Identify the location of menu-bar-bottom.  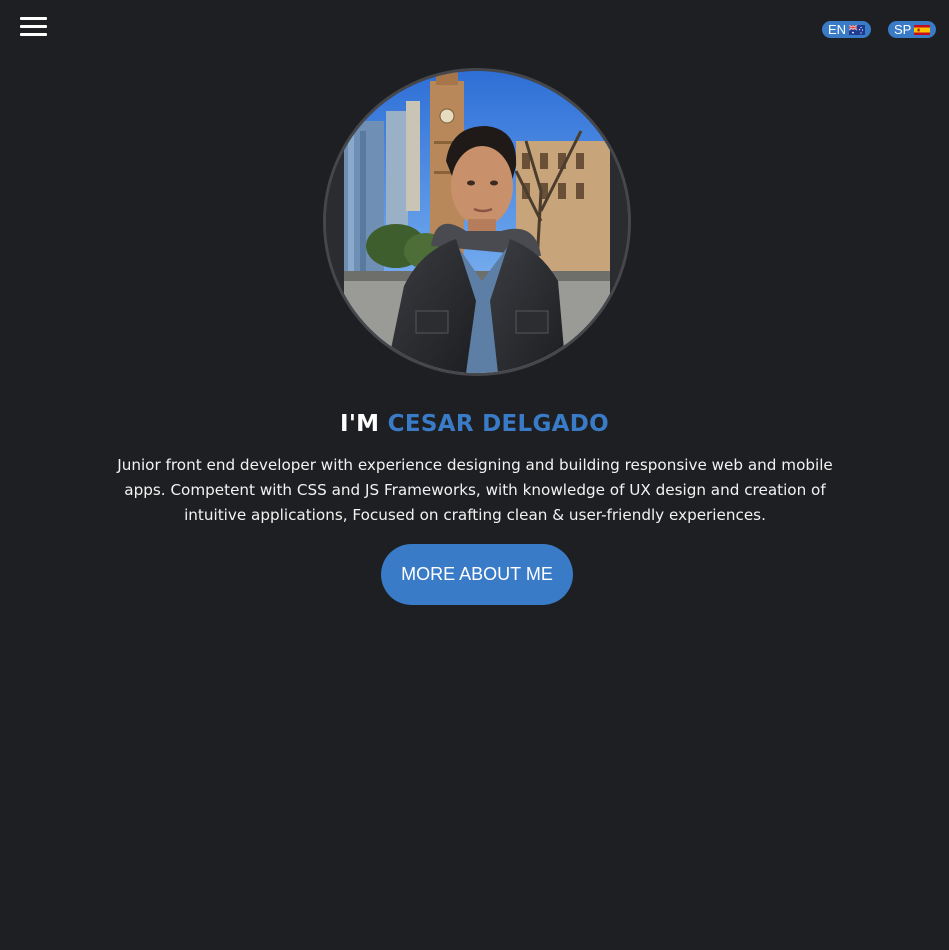
(33, 34).